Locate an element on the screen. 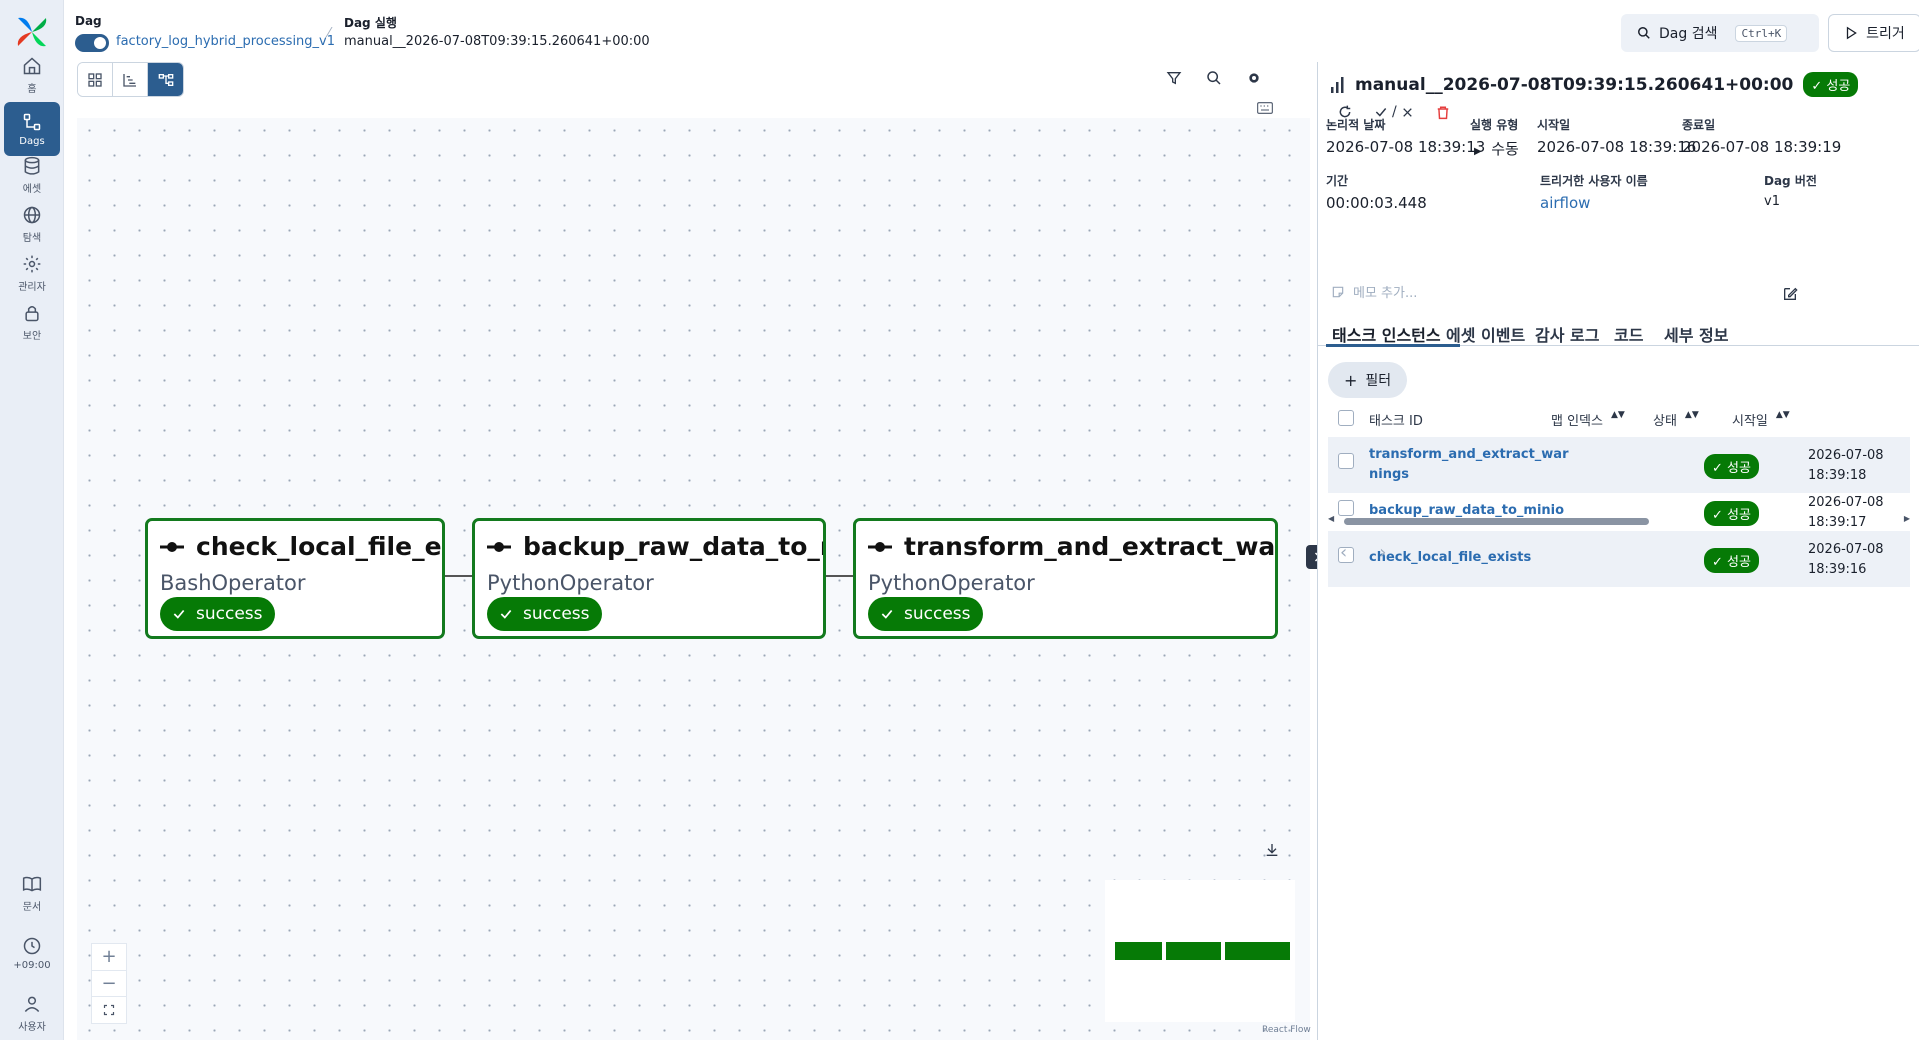  zoom-in-button: + is located at coordinates (109, 957).